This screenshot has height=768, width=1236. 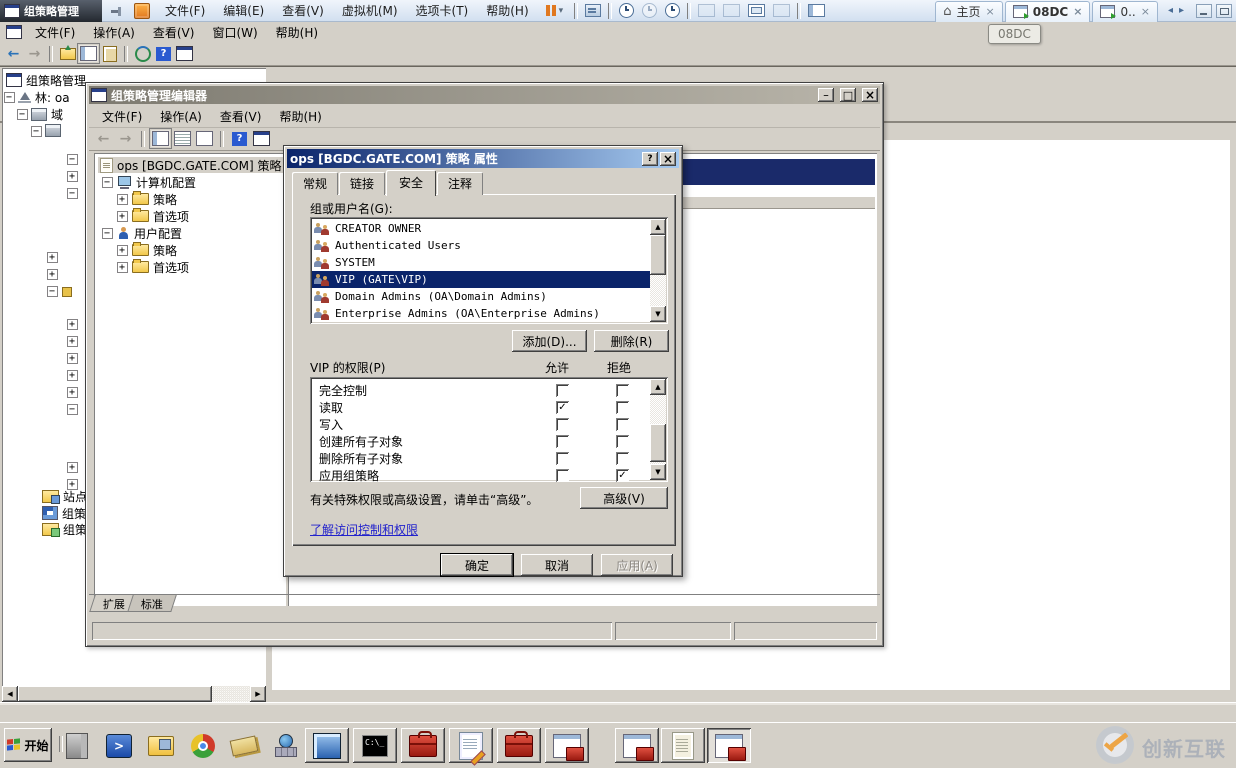 What do you see at coordinates (67, 53) in the screenshot?
I see `up-one-level-icon` at bounding box center [67, 53].